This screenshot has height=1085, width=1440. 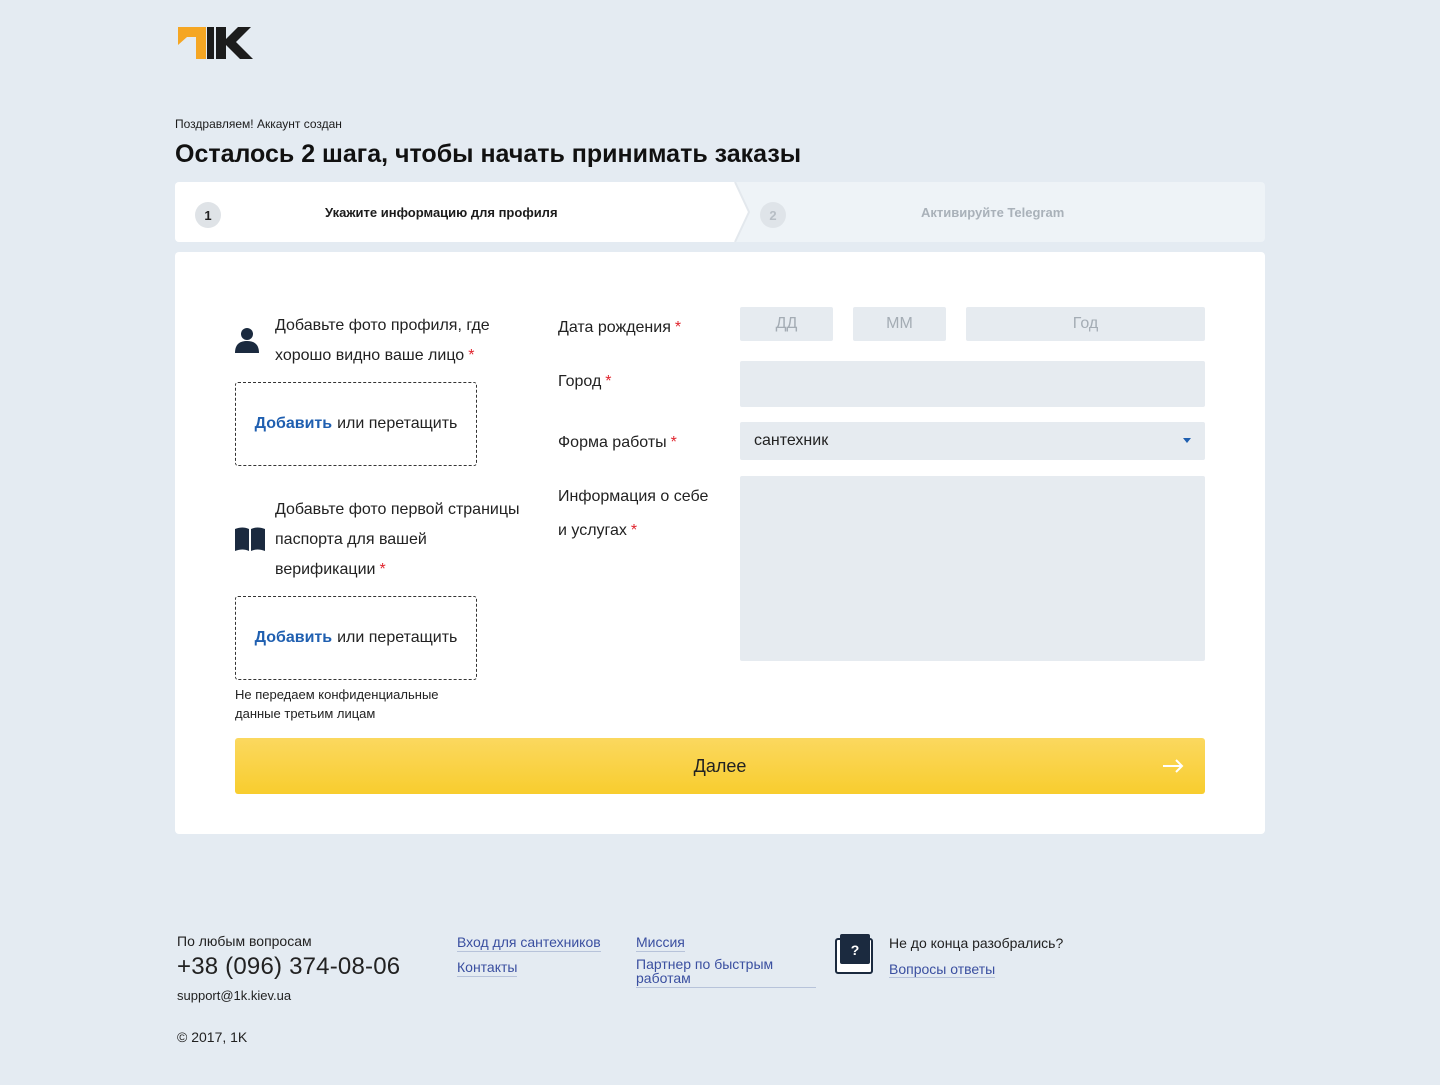 I want to click on help-book-icon: ?, so click(x=854, y=954).